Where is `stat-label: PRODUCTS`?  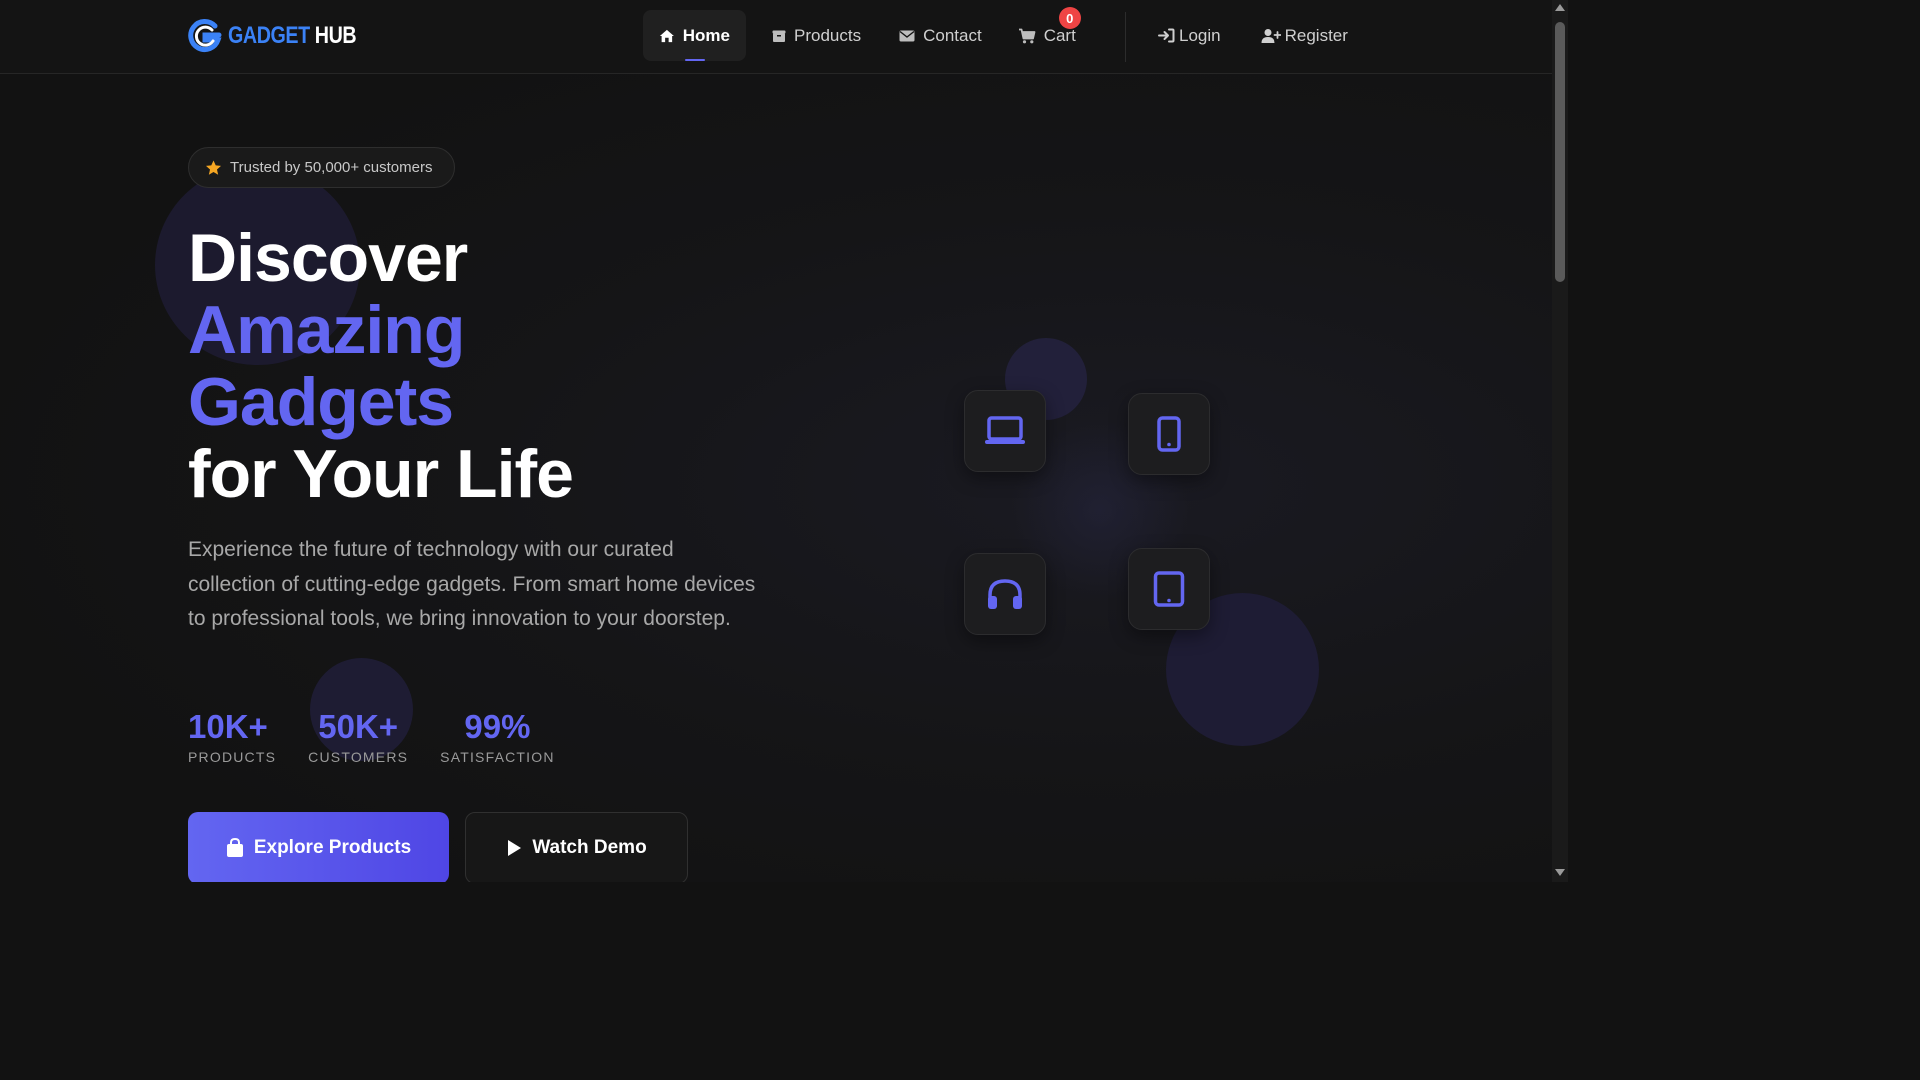 stat-label: PRODUCTS is located at coordinates (232, 757).